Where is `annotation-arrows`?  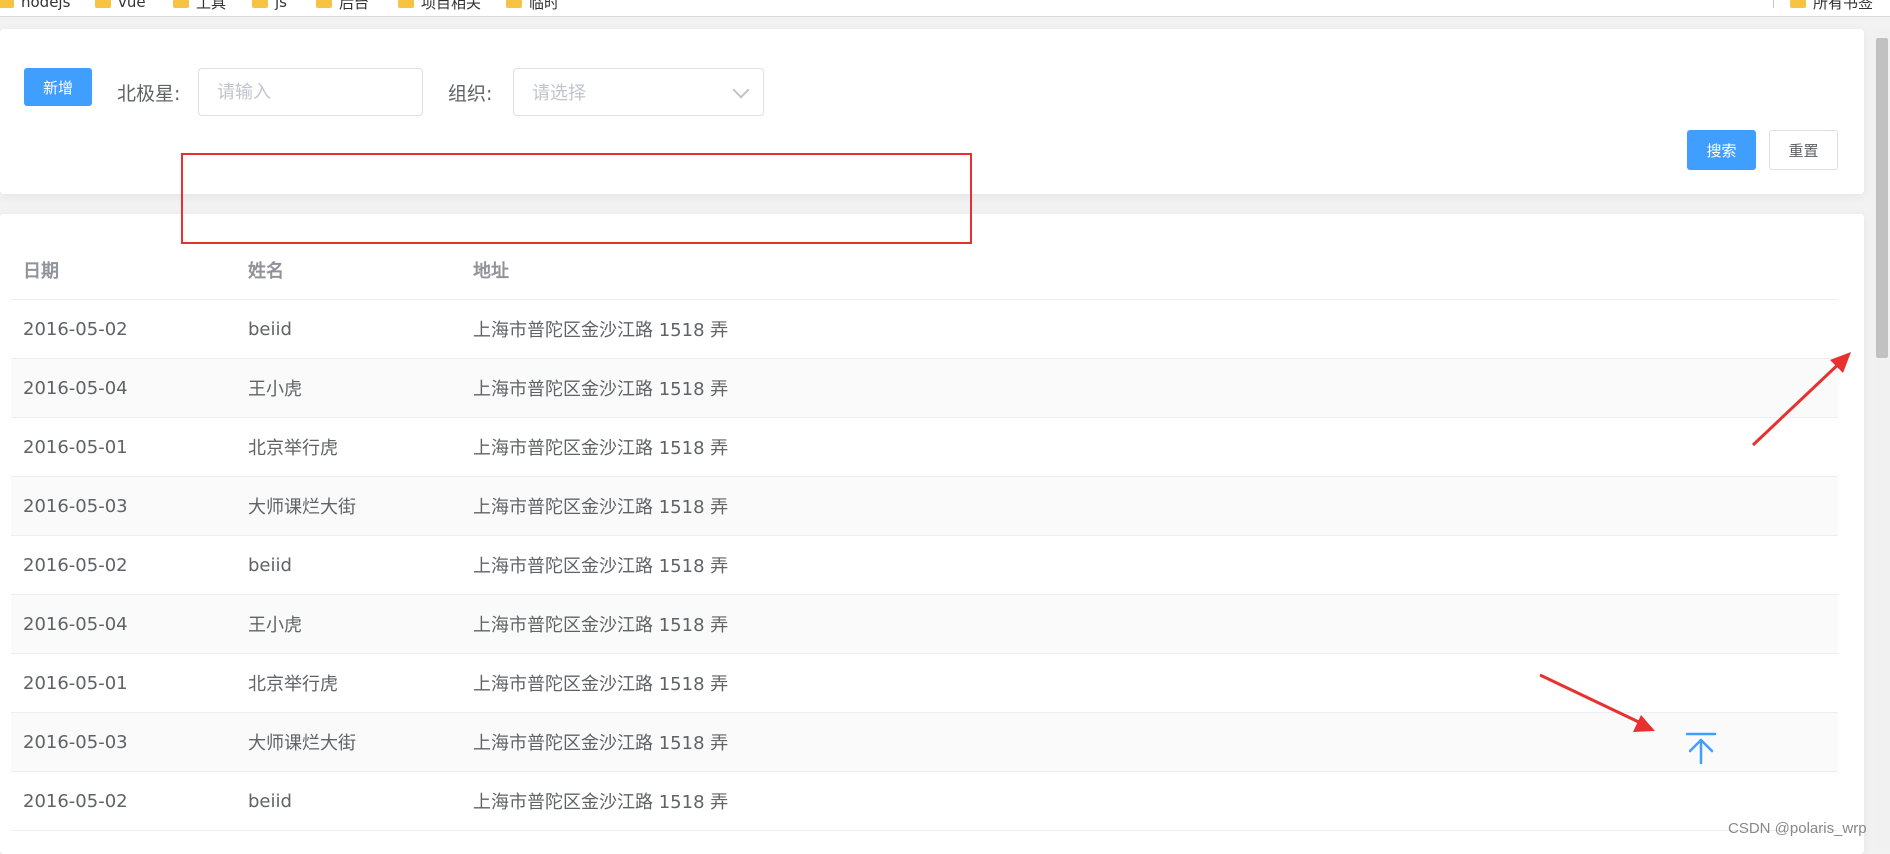
annotation-arrows is located at coordinates (1695, 542).